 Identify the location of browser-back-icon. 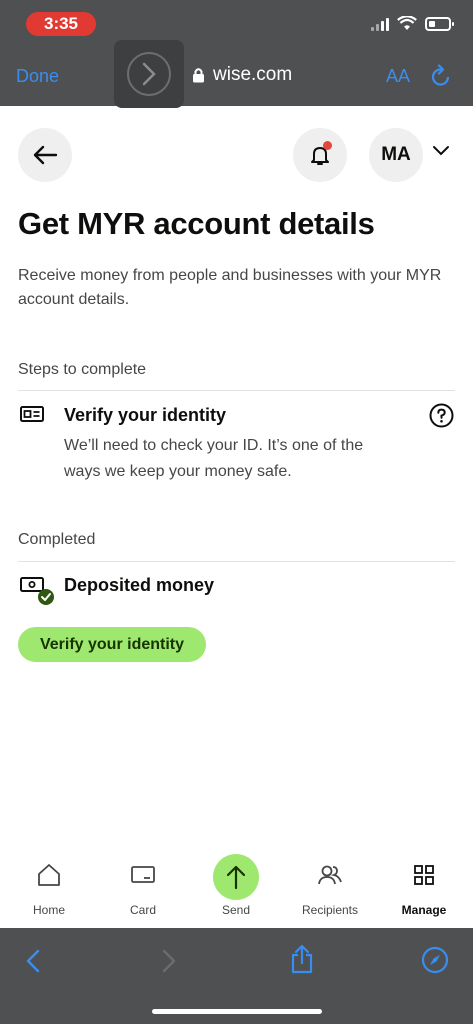
(33, 961).